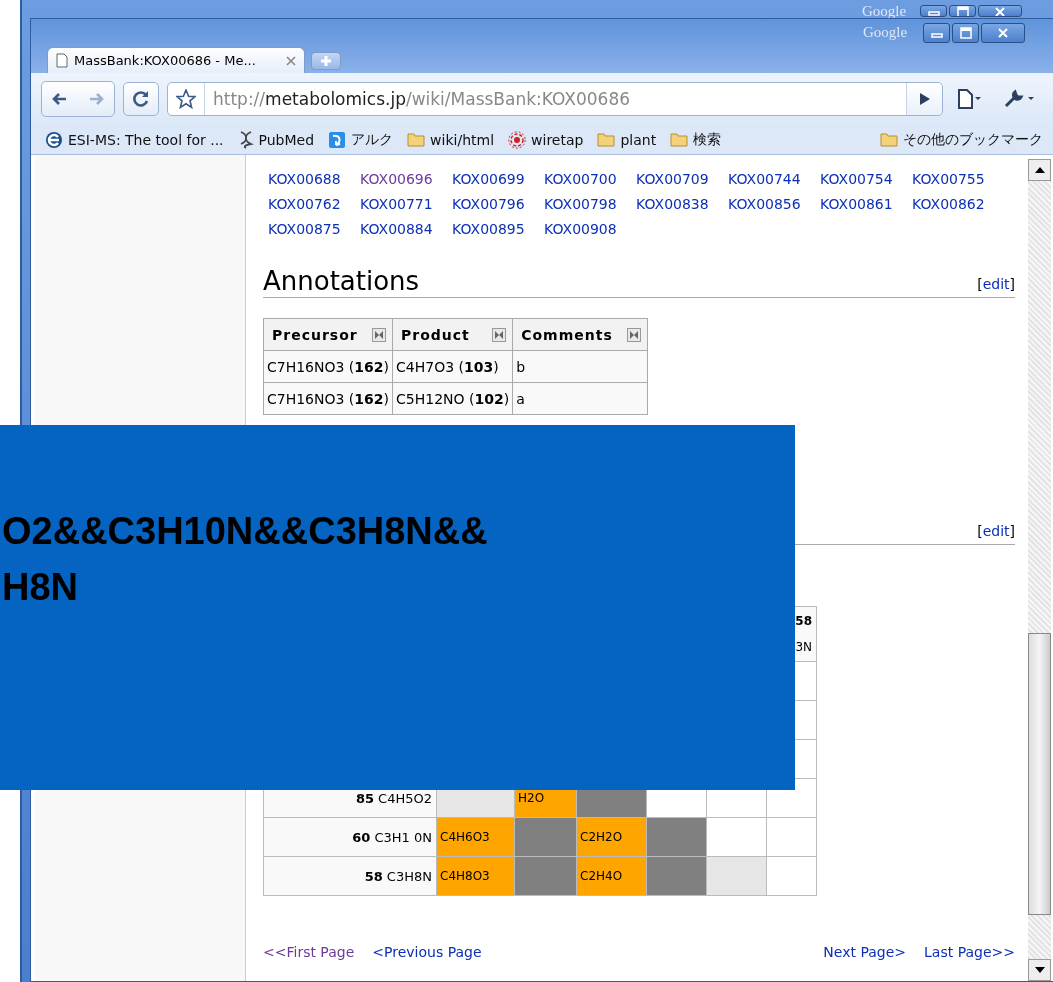 This screenshot has height=982, width=1053. Describe the element at coordinates (309, 952) in the screenshot. I see `page-link: <<First Page` at that location.